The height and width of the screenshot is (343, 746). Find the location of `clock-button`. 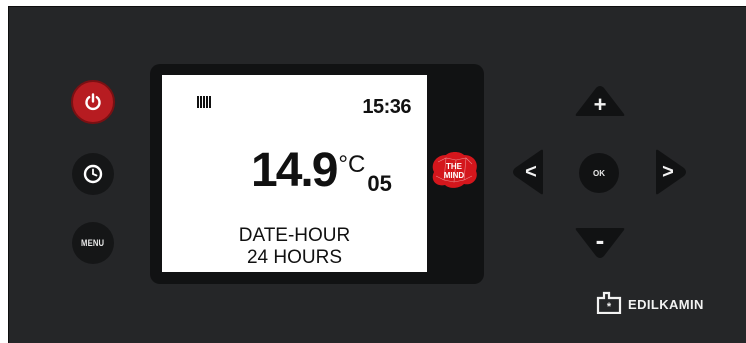

clock-button is located at coordinates (93, 174).